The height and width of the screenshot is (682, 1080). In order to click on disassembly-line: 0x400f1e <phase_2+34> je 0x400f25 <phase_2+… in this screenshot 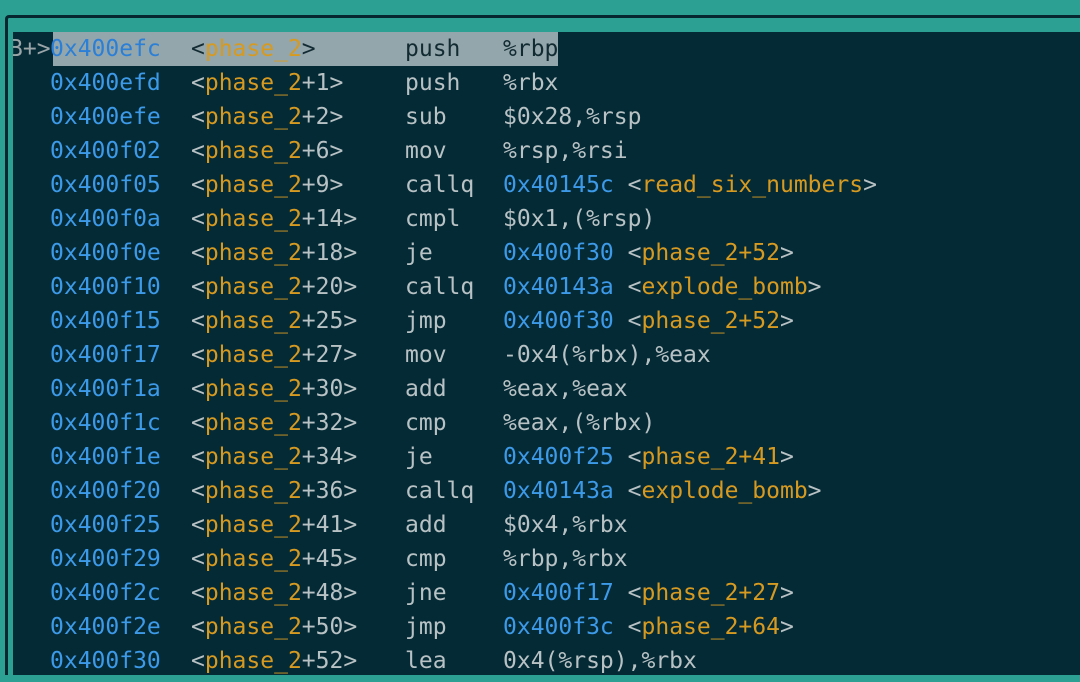, I will do `click(546, 457)`.